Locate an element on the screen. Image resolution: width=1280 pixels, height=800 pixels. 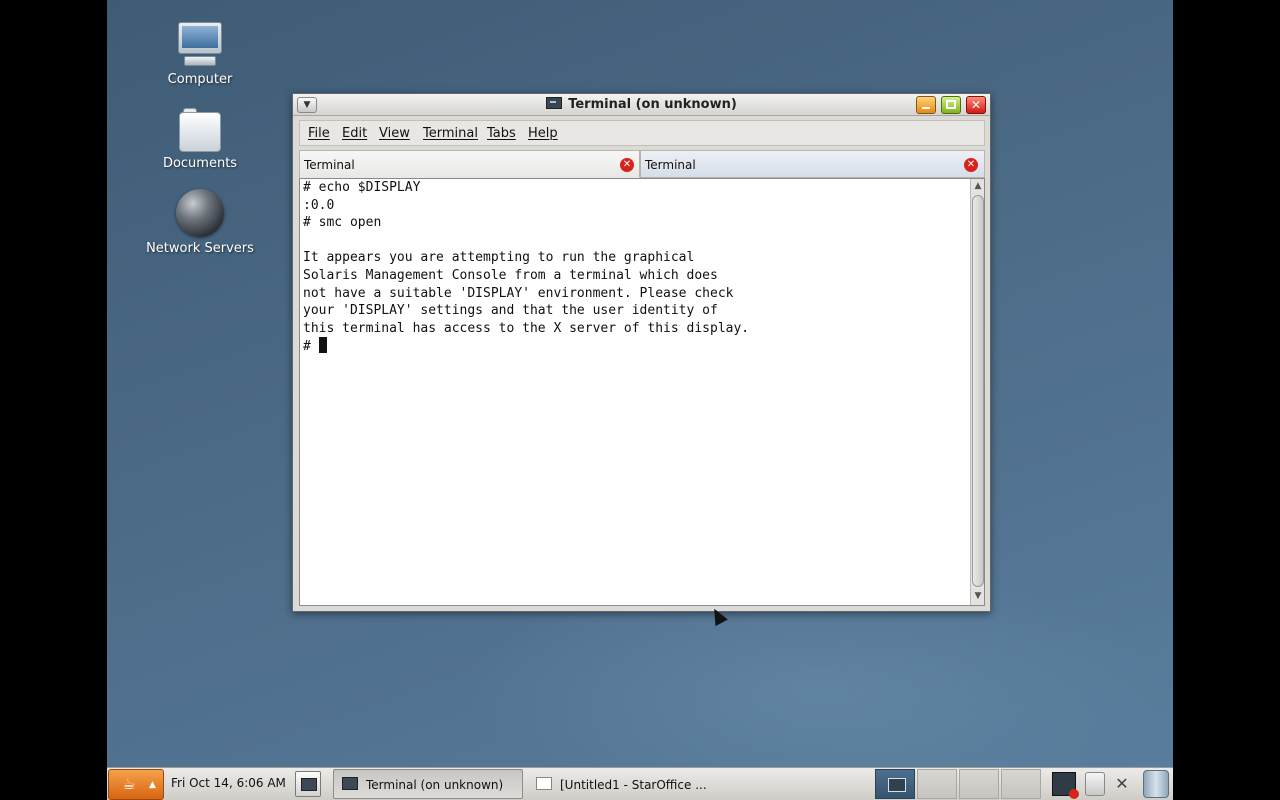
vertical-scrollbar: ▲ ▼ is located at coordinates (977, 392).